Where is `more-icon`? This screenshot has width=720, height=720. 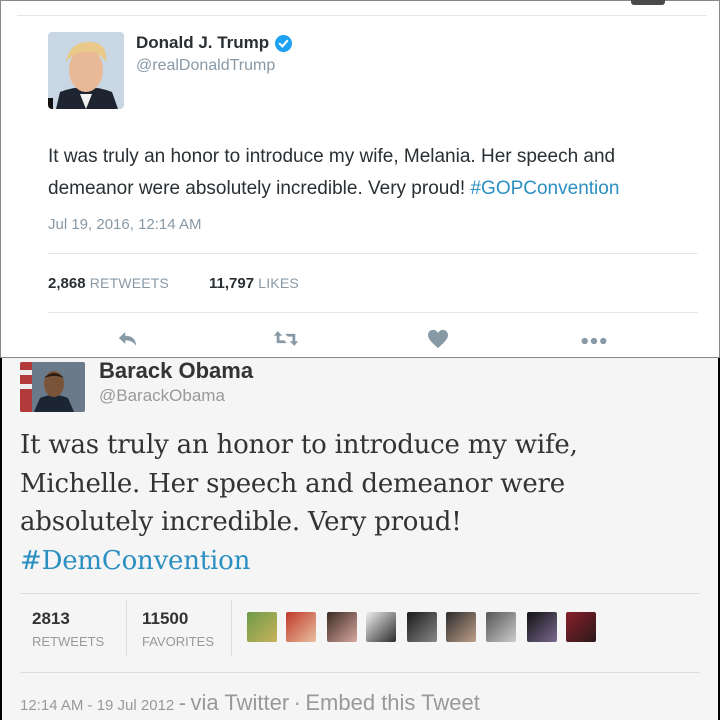
more-icon is located at coordinates (594, 341).